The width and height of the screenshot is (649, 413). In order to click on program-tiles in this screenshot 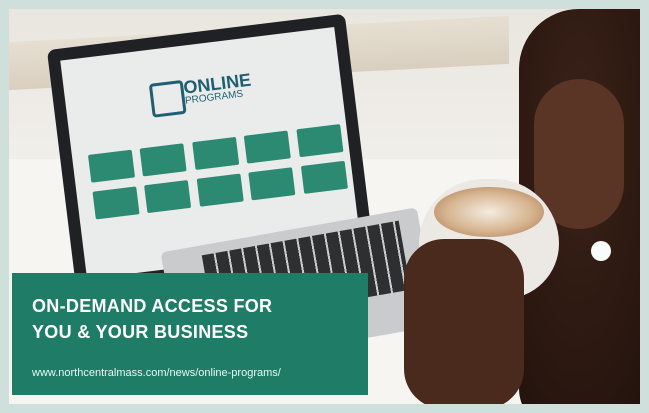, I will do `click(219, 174)`.